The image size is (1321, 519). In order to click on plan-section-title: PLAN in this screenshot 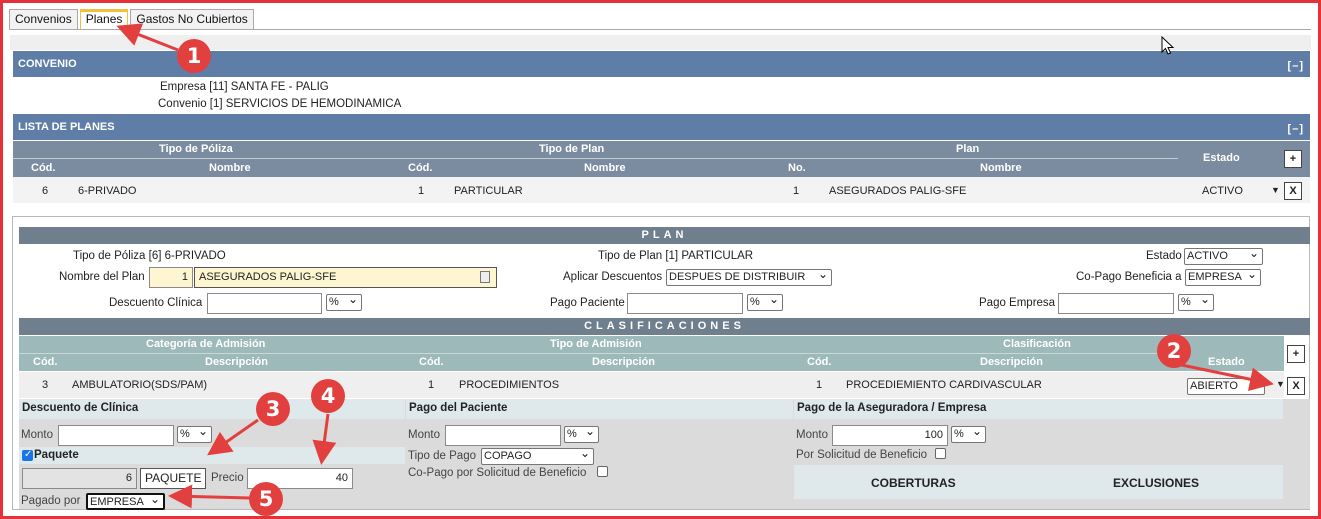, I will do `click(664, 235)`.